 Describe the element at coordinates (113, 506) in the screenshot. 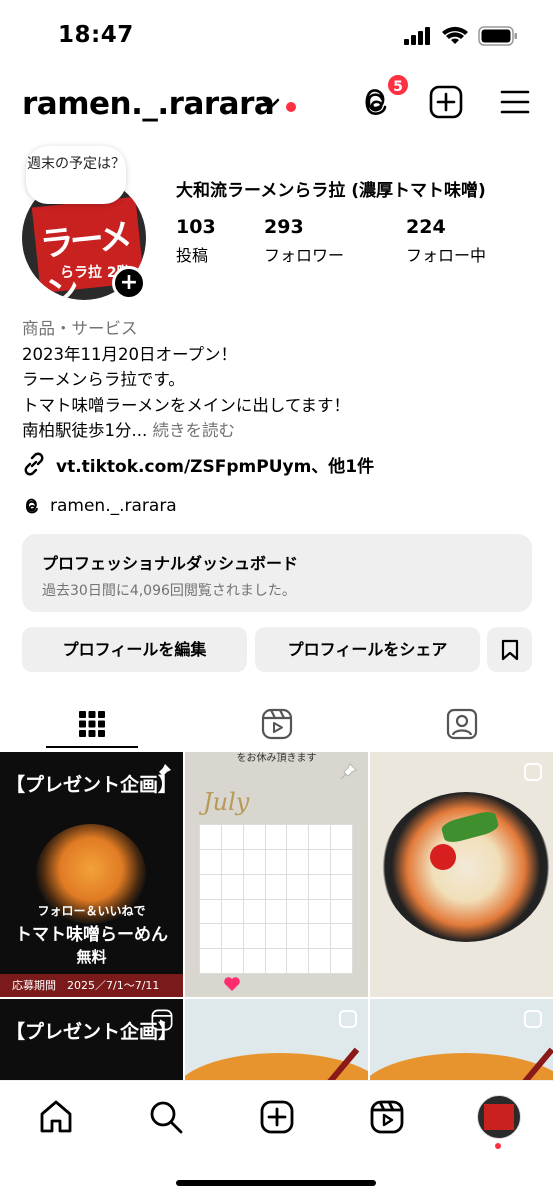

I see `threads-handle: ramen._.rarara` at that location.